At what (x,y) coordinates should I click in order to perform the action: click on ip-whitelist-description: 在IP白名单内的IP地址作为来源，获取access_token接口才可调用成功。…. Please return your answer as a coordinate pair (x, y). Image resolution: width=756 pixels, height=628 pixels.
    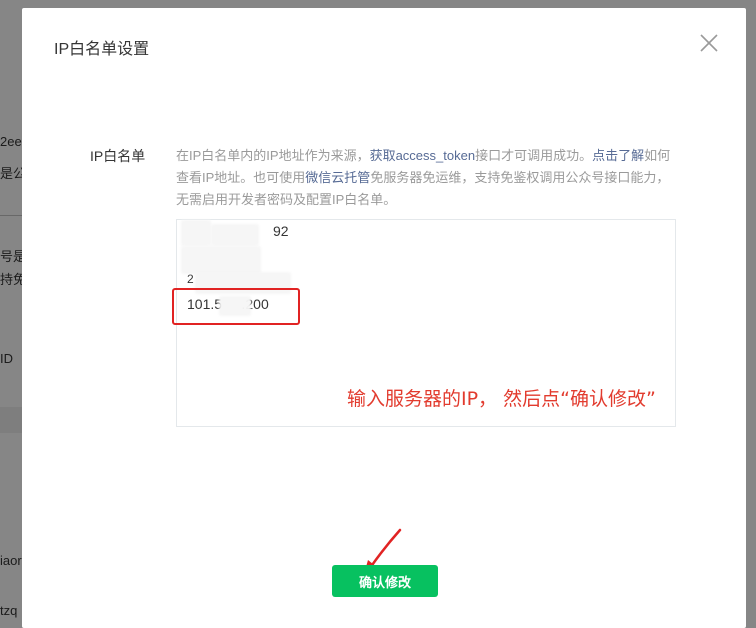
    Looking at the image, I should click on (426, 178).